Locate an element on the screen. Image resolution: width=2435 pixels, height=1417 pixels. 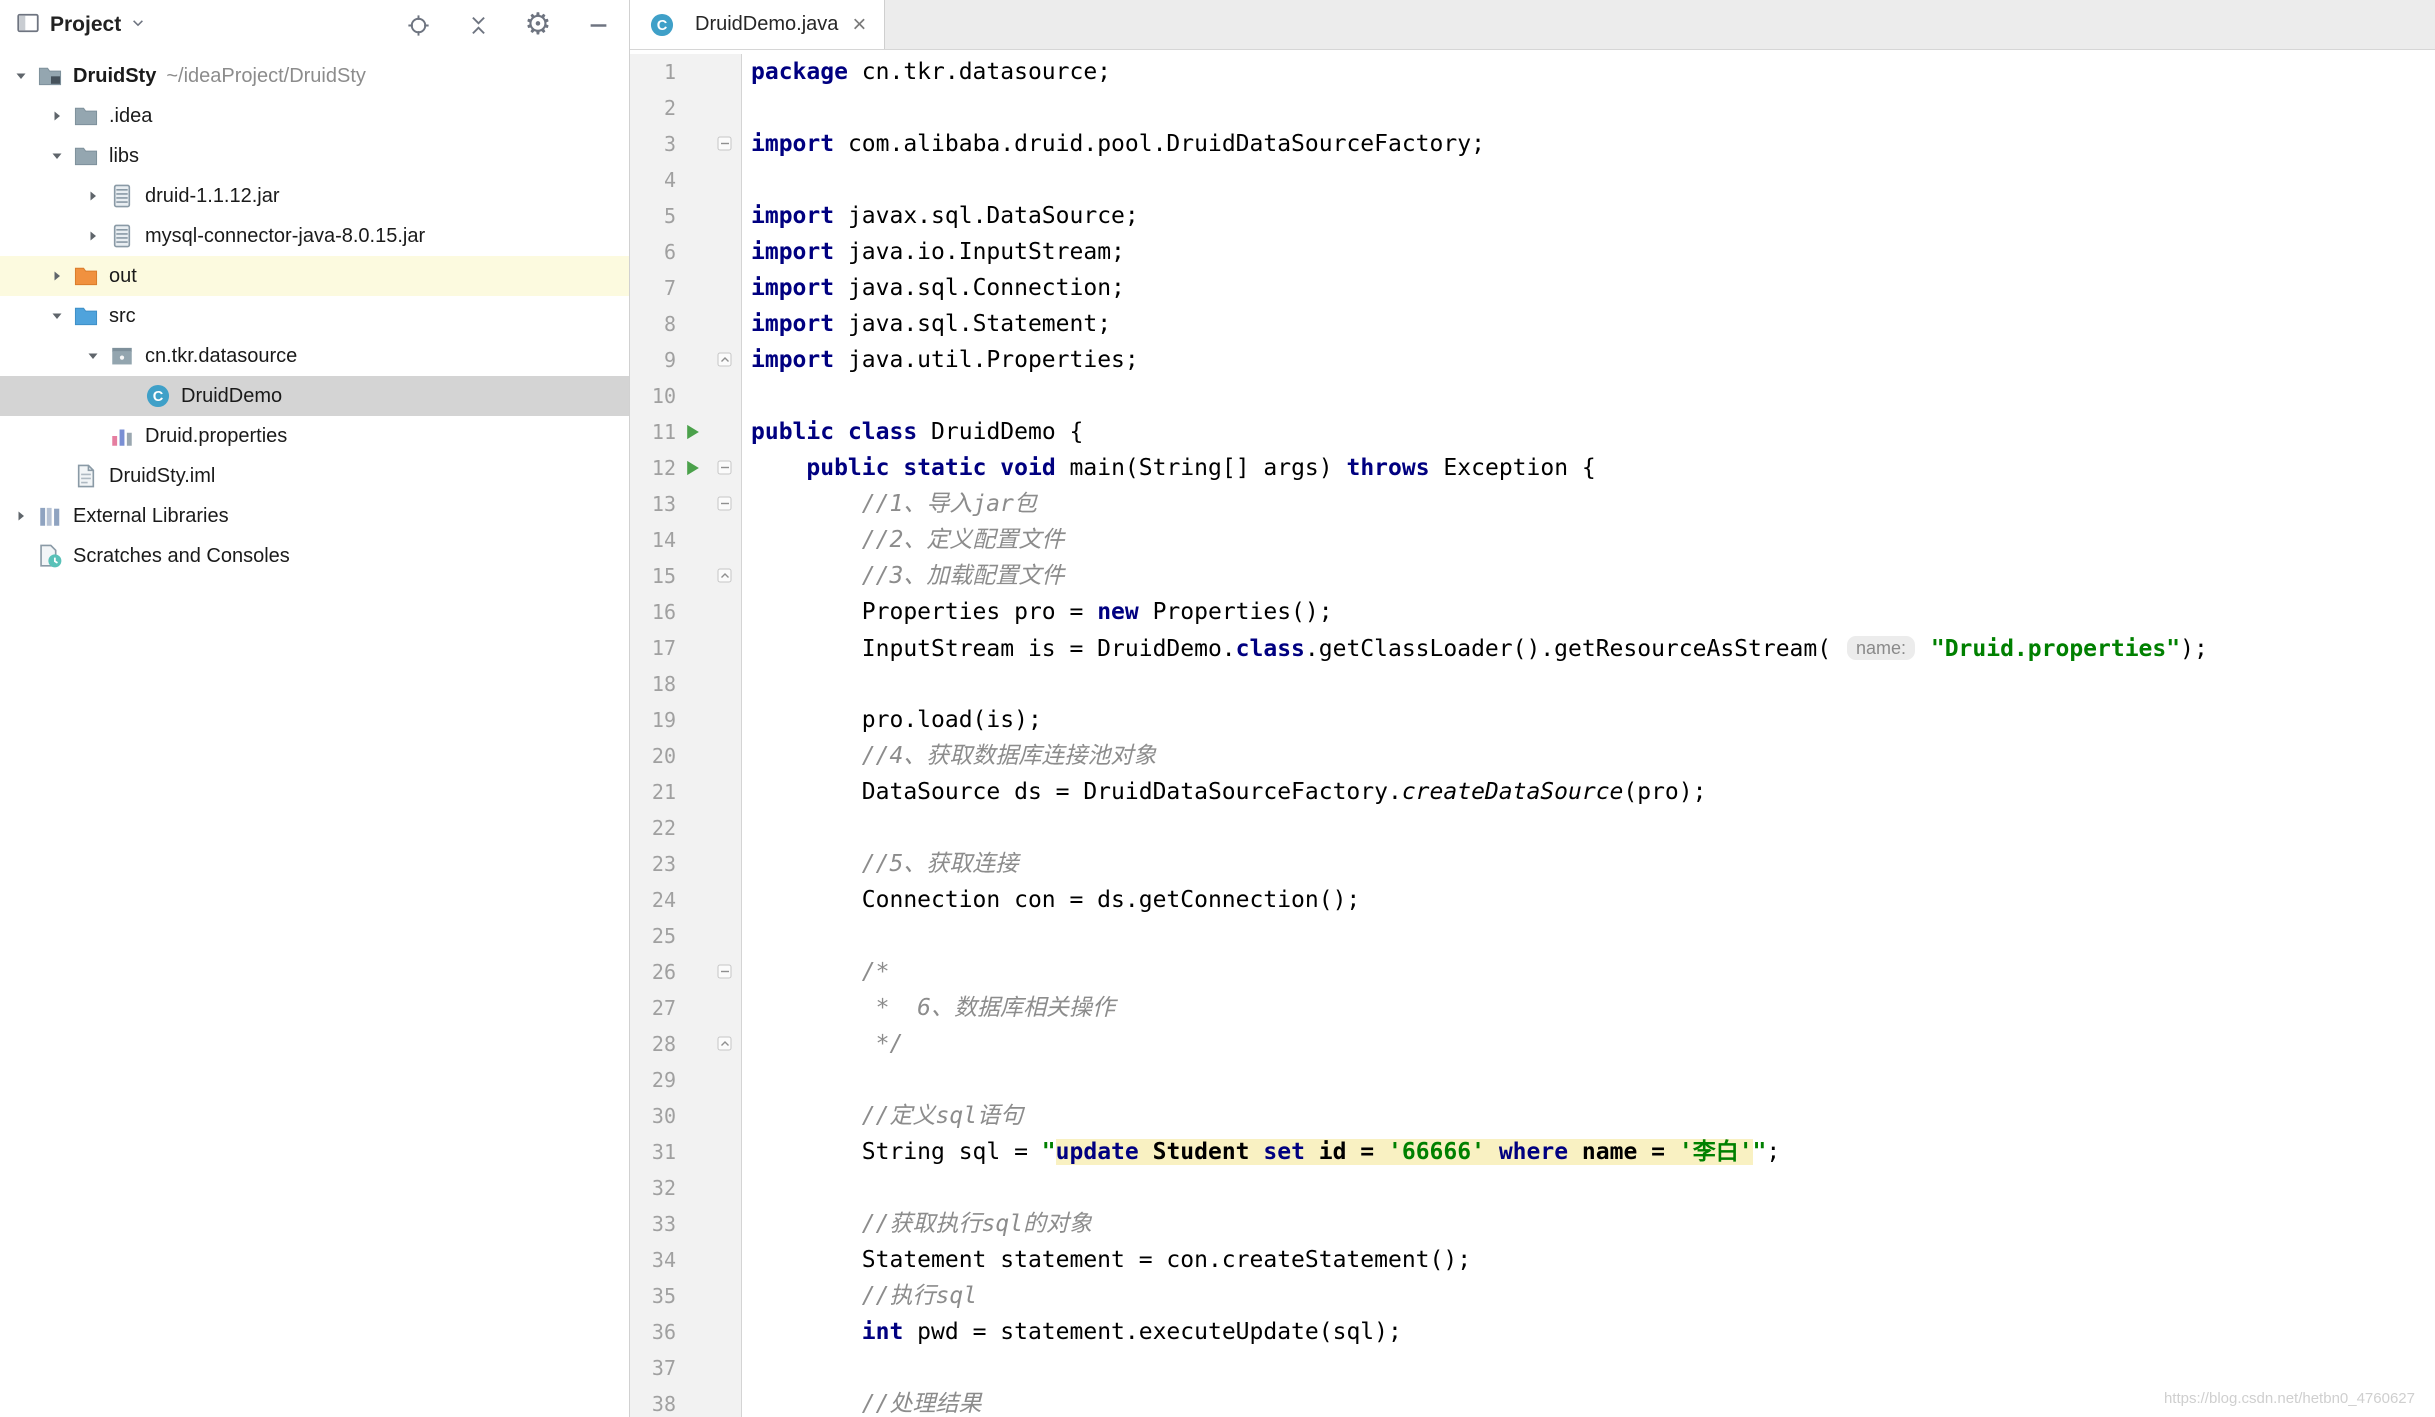
tree-item-libs: libs is located at coordinates (314, 156).